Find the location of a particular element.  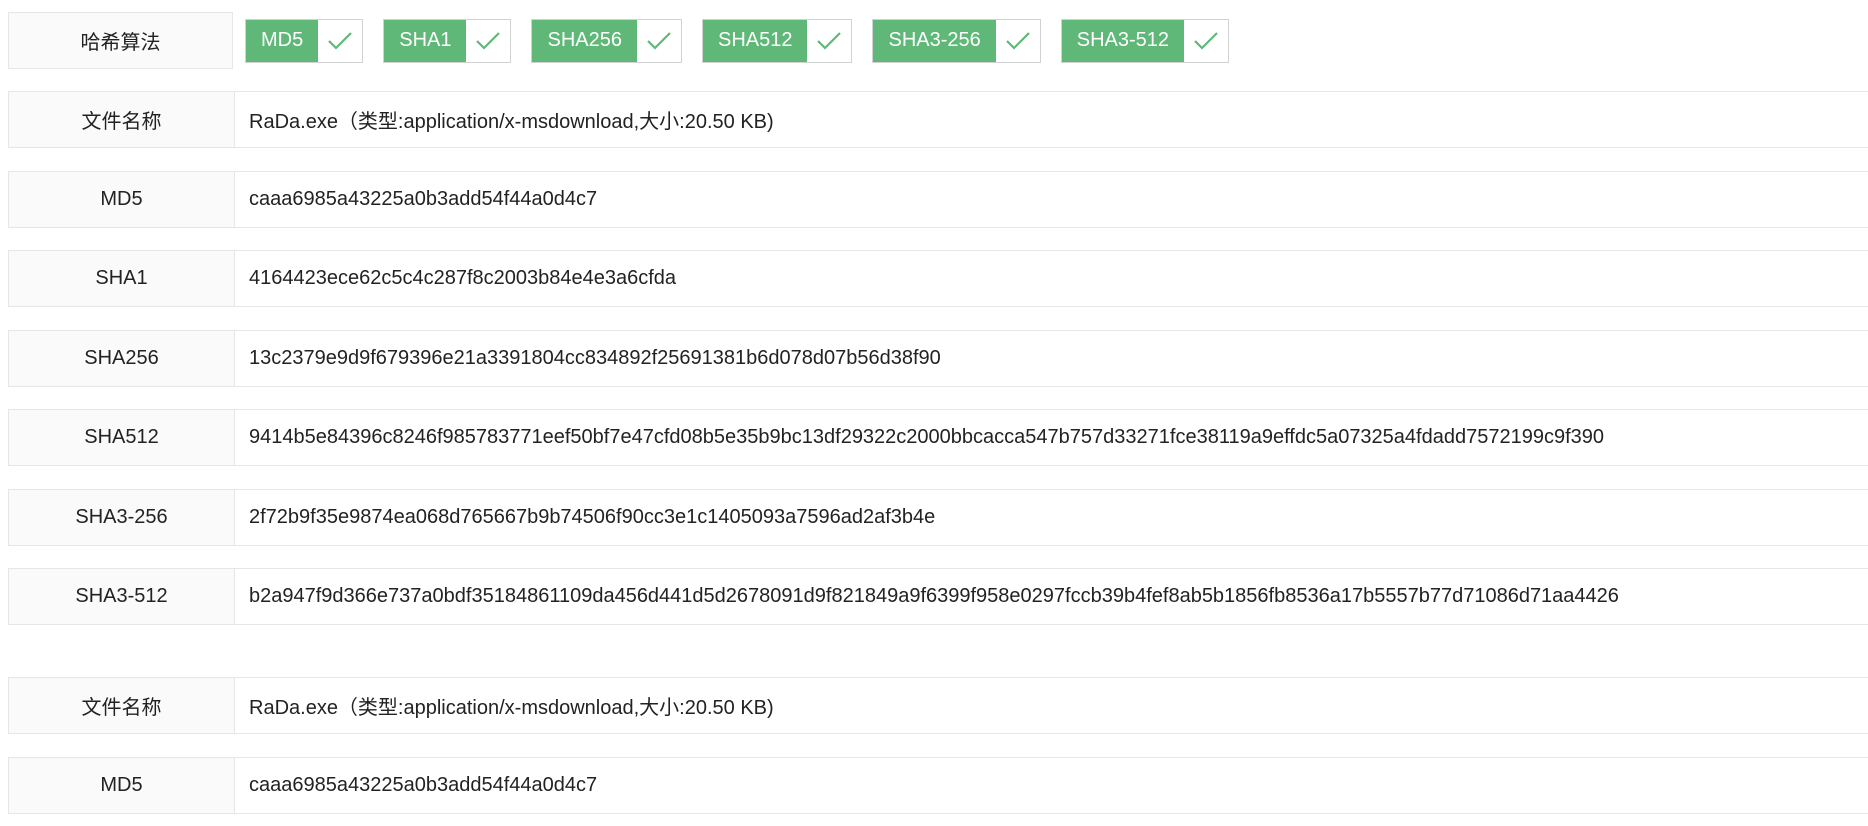

checkbox-sha512: SHA512 is located at coordinates (777, 40).